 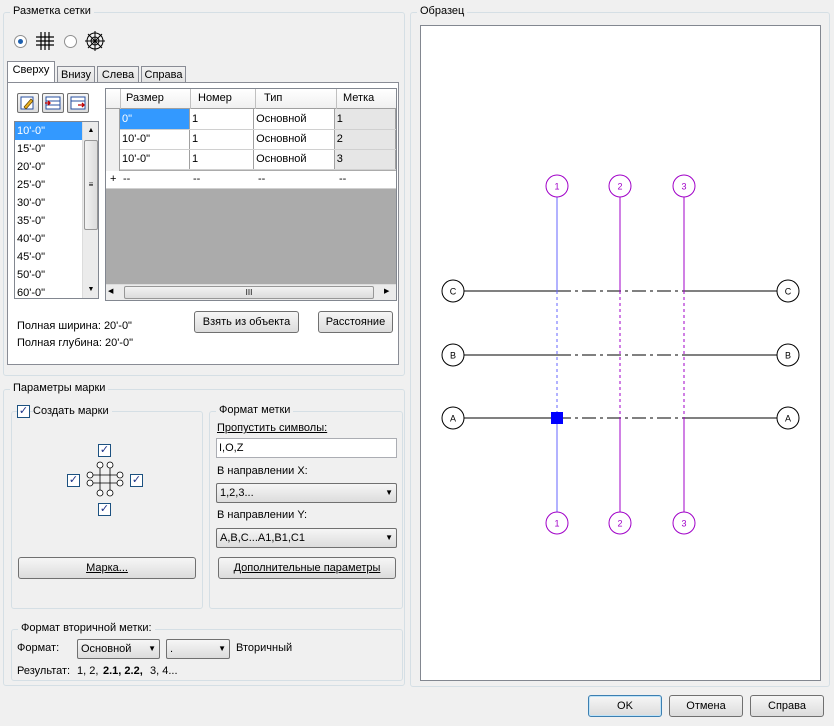 I want to click on ok-button: OK, so click(x=625, y=706).